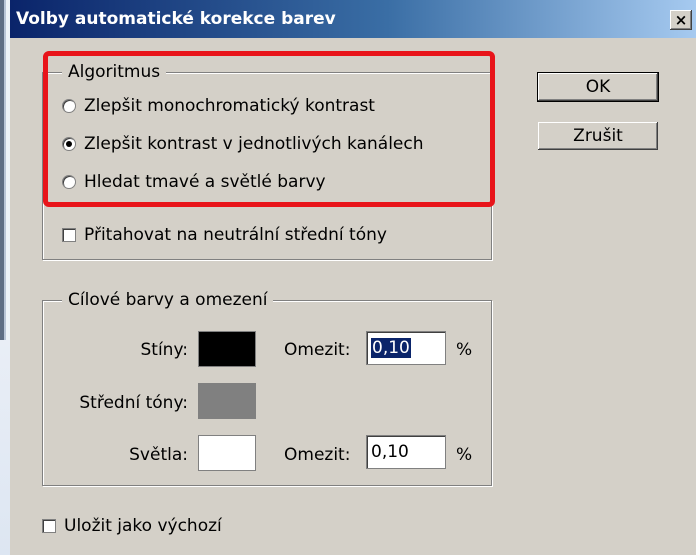 This screenshot has width=696, height=555. I want to click on close-icon: ×, so click(681, 19).